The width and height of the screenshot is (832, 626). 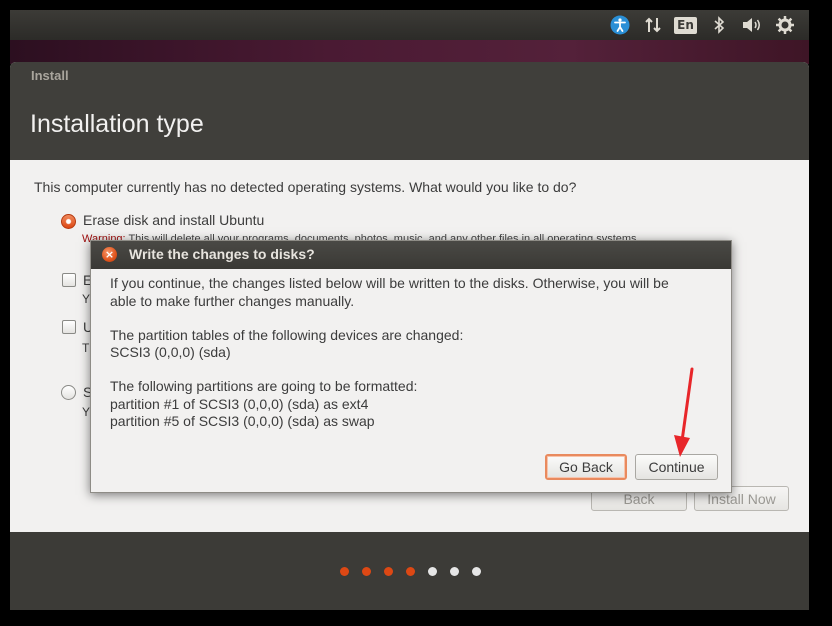 I want to click on close-icon: ×, so click(x=109, y=254).